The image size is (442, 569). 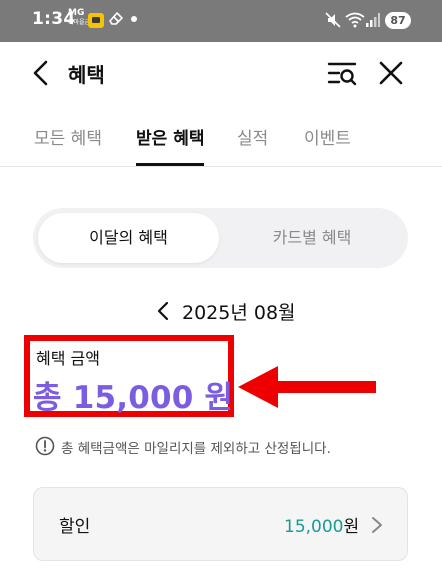 What do you see at coordinates (170, 164) in the screenshot?
I see `active-tab-indicator` at bounding box center [170, 164].